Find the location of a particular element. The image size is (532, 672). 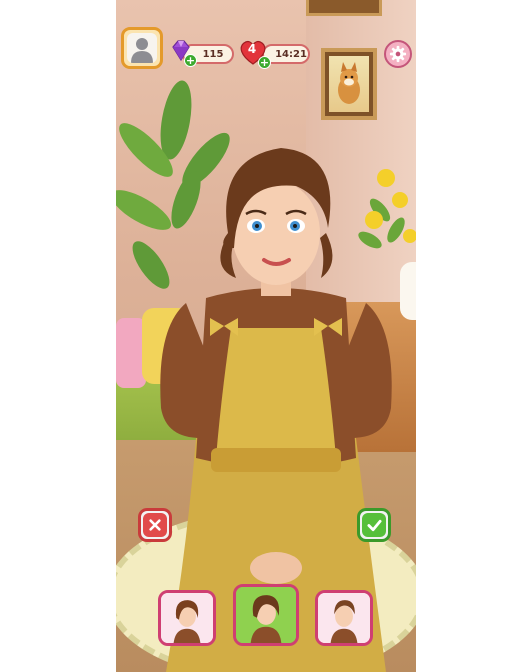

lives-count: 4 is located at coordinates (252, 49).